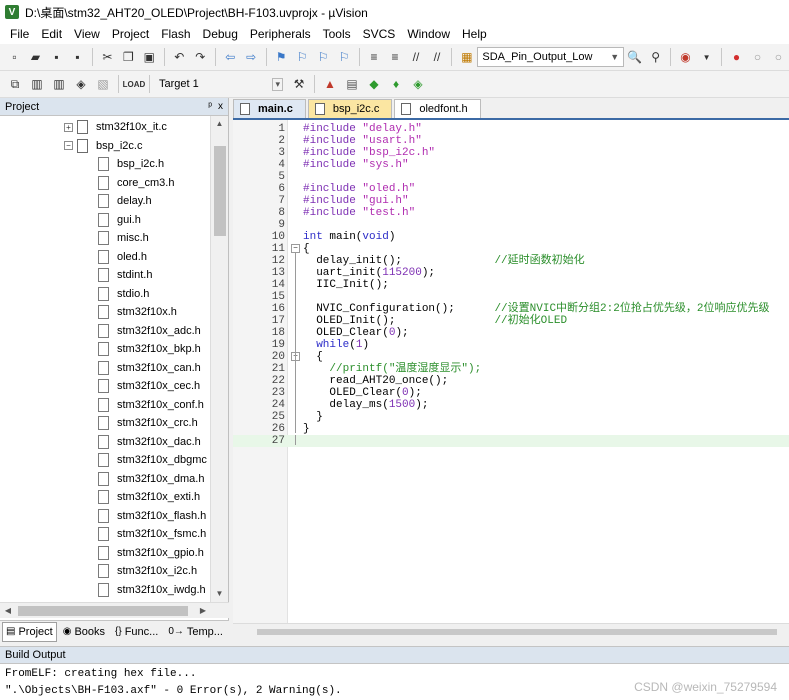 The image size is (789, 700). Describe the element at coordinates (179, 57) in the screenshot. I see `undo-icon: ↶` at that location.